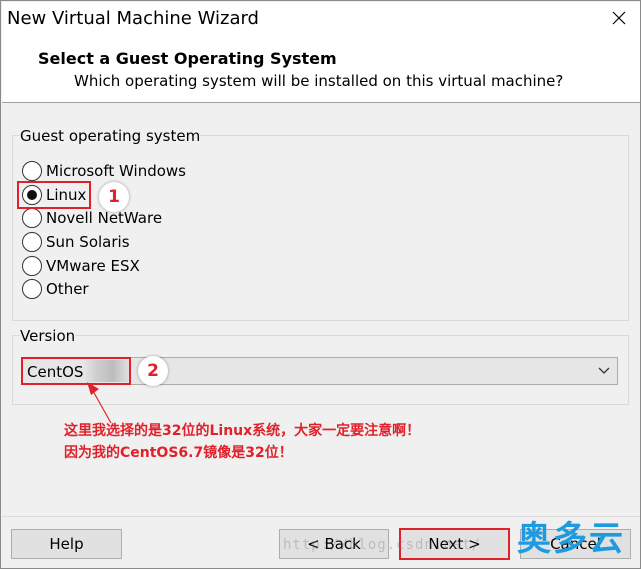 Image resolution: width=641 pixels, height=569 pixels. What do you see at coordinates (88, 242) in the screenshot?
I see `radio-label: Sun Solaris` at bounding box center [88, 242].